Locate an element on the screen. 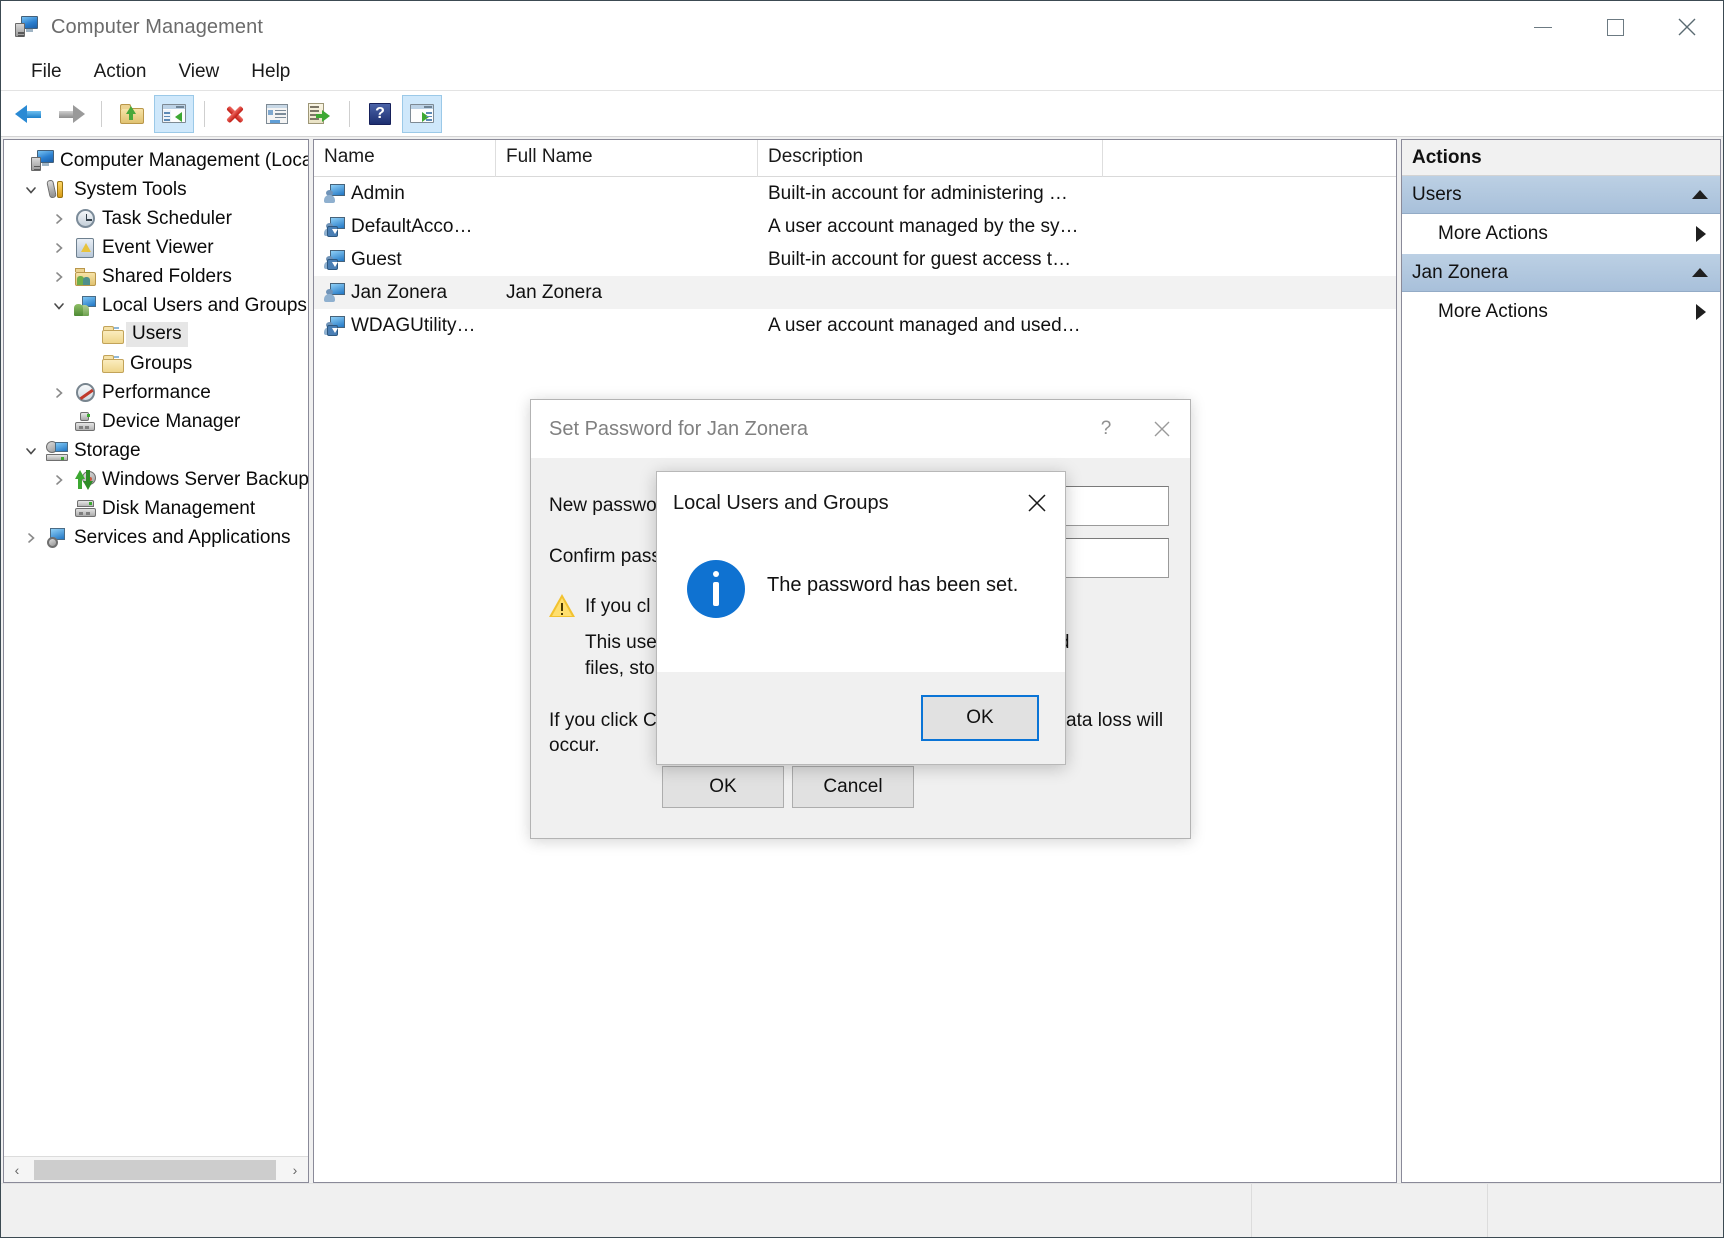 The height and width of the screenshot is (1238, 1724). help-button: ? is located at coordinates (380, 114).